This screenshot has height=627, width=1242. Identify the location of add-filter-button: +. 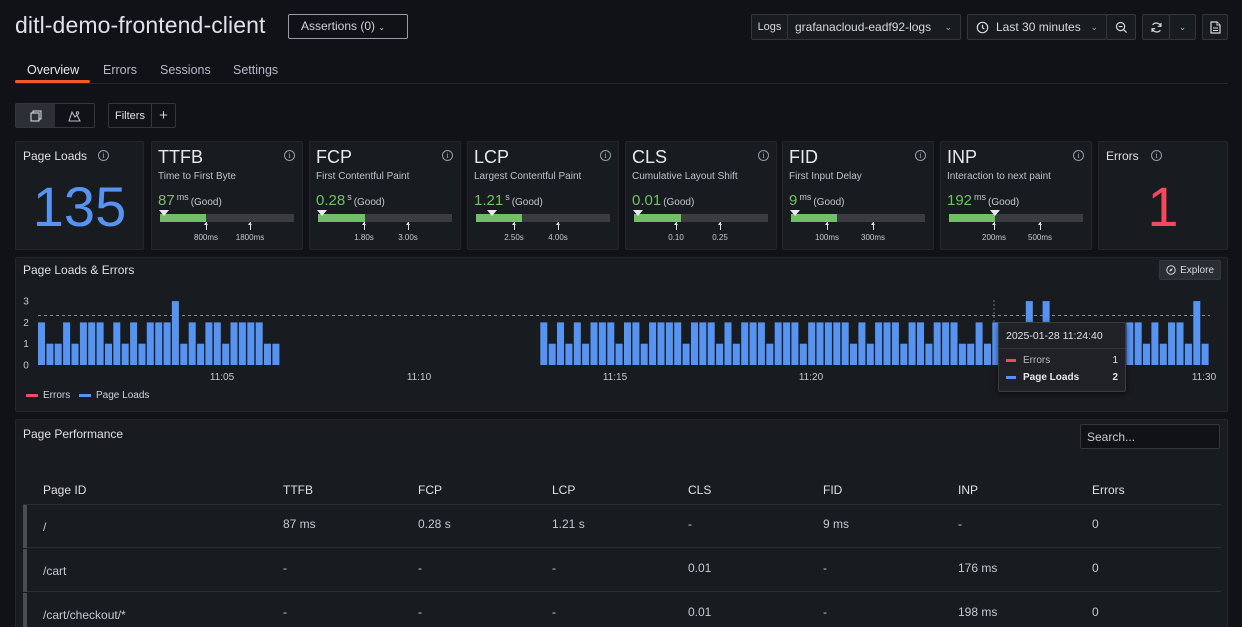
(163, 115).